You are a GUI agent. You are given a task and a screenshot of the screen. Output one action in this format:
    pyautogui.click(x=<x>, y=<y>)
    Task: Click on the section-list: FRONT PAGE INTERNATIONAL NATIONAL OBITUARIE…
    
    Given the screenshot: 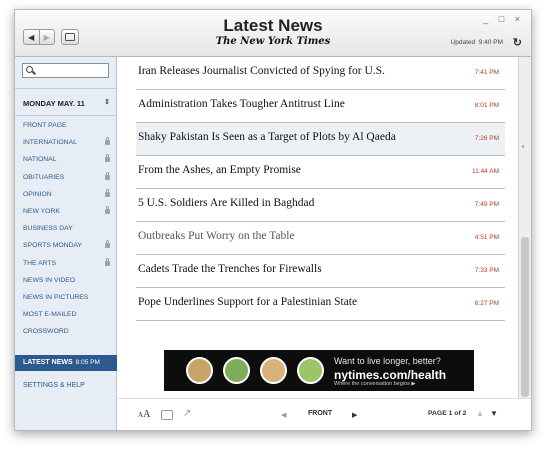 What is the action you would take?
    pyautogui.click(x=66, y=231)
    